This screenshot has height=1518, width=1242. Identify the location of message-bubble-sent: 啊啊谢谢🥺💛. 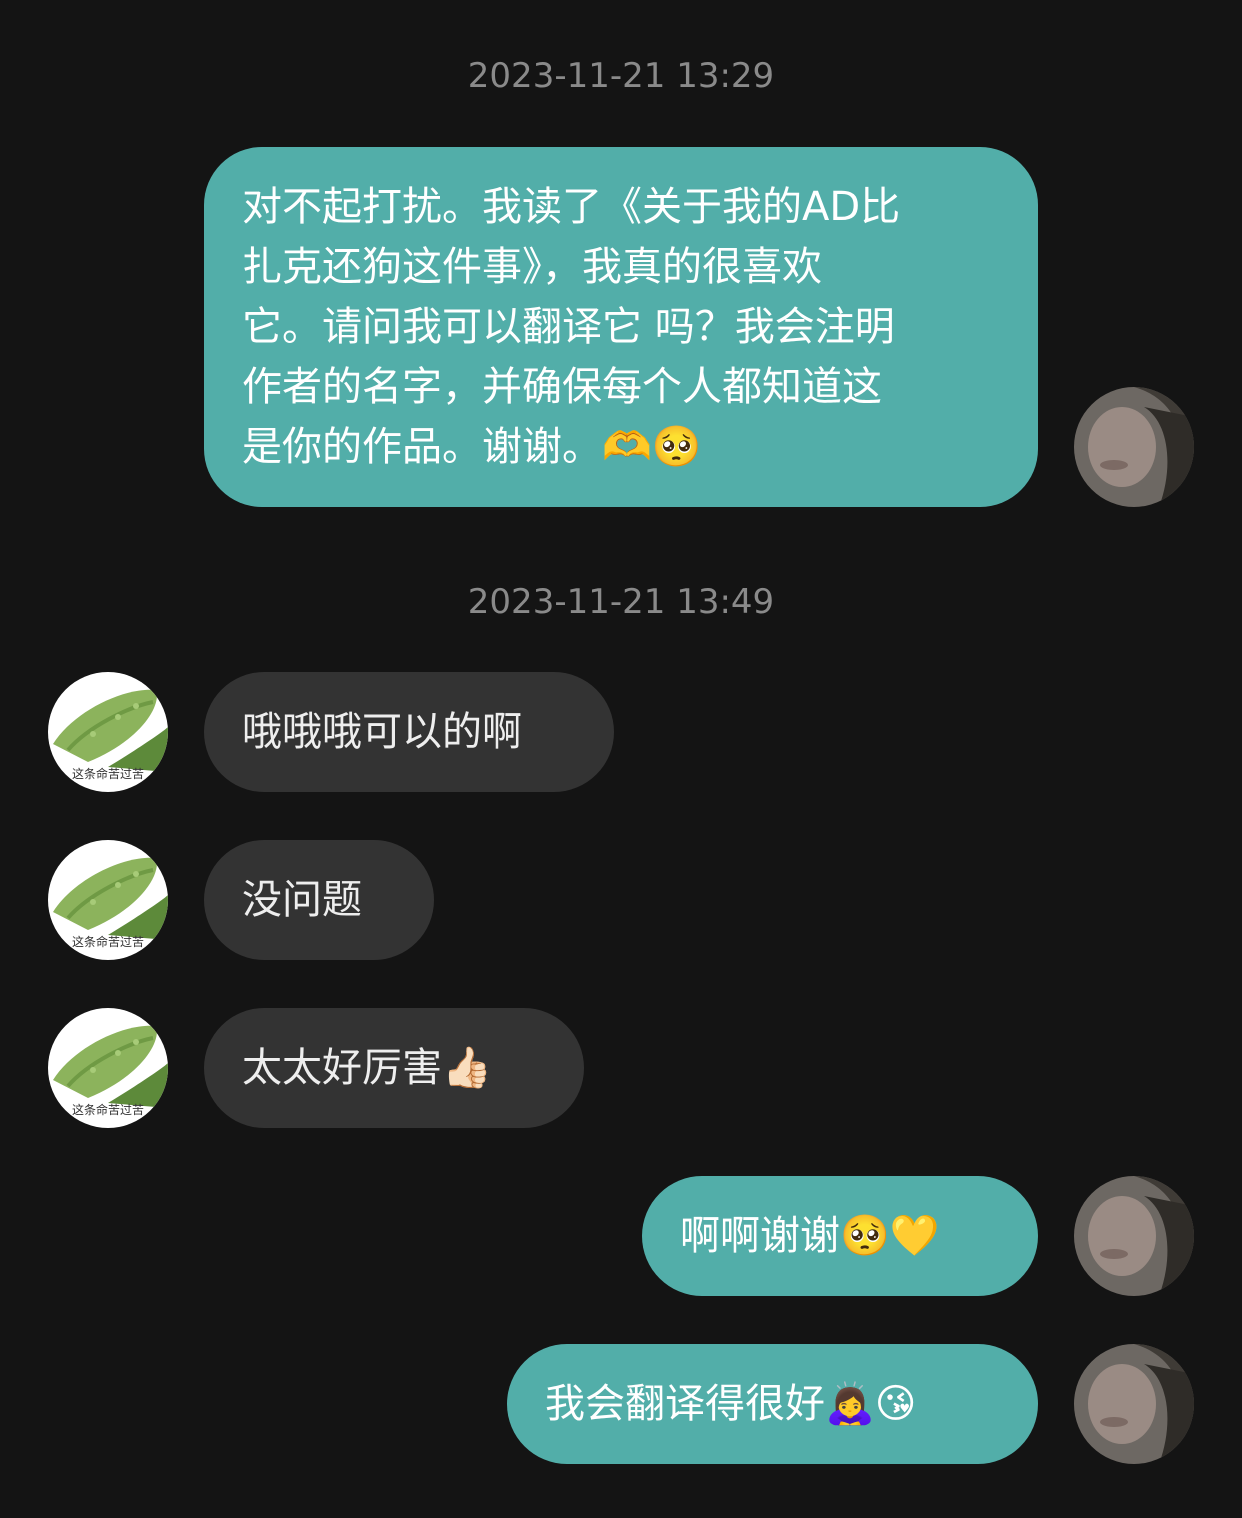
(840, 1236).